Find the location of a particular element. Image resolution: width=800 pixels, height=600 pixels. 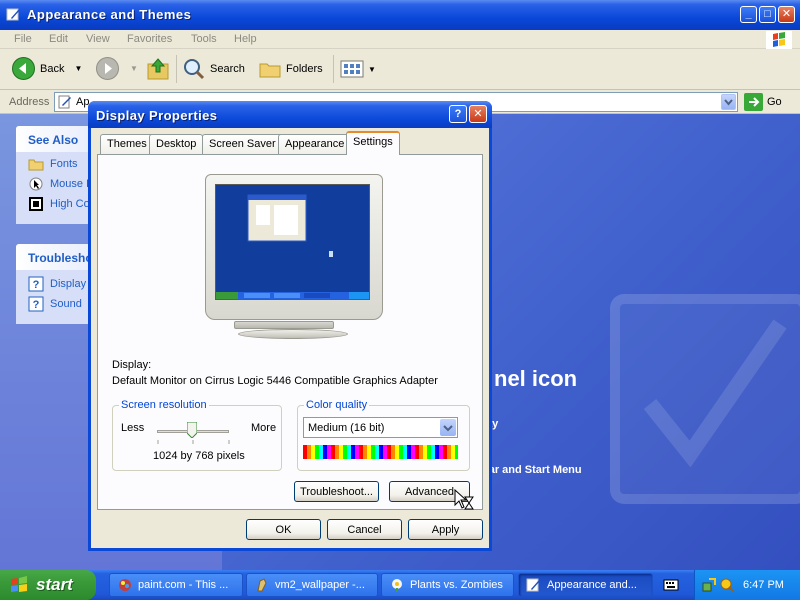

apply-button: Apply is located at coordinates (445, 529).